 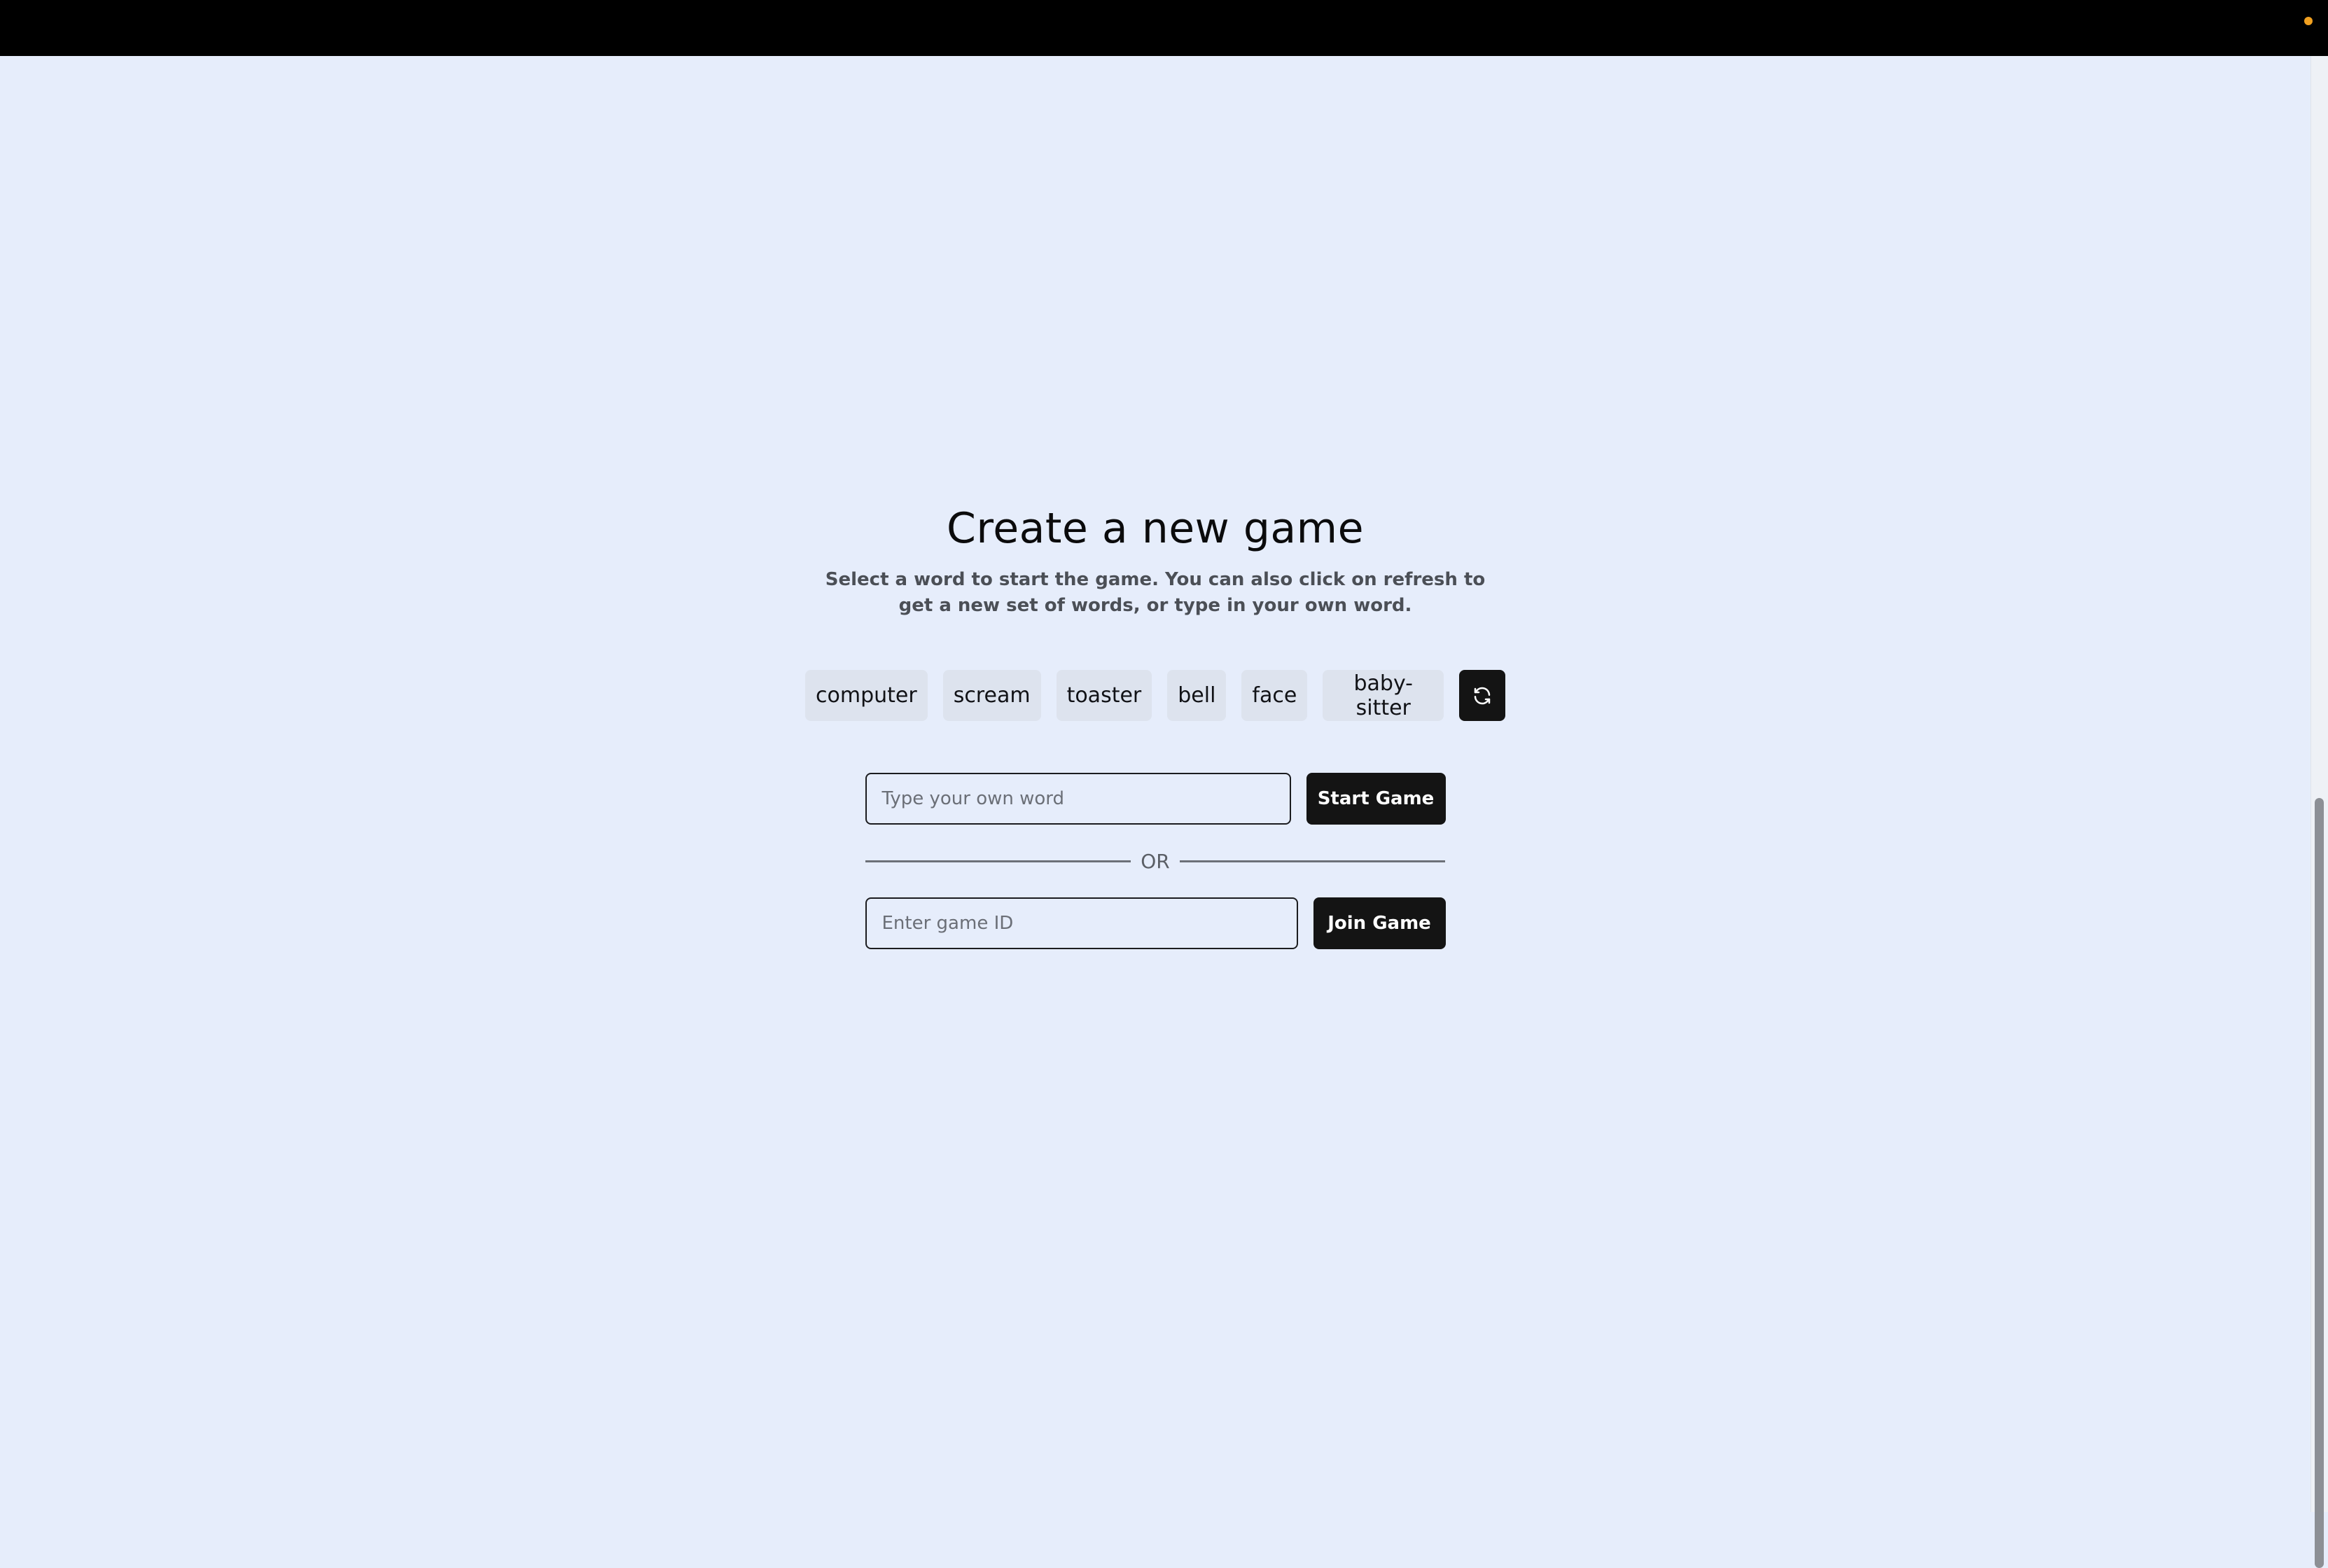 I want to click on word-option-baby-sitter: baby-sitter, so click(x=1383, y=695).